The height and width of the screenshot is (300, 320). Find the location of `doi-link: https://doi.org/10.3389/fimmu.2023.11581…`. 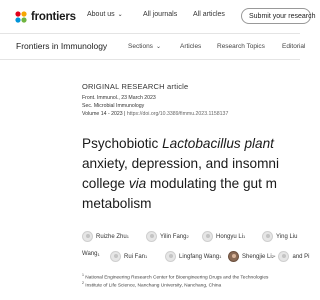

doi-link: https://doi.org/10.3389/fimmu.2023.11581… is located at coordinates (177, 114).